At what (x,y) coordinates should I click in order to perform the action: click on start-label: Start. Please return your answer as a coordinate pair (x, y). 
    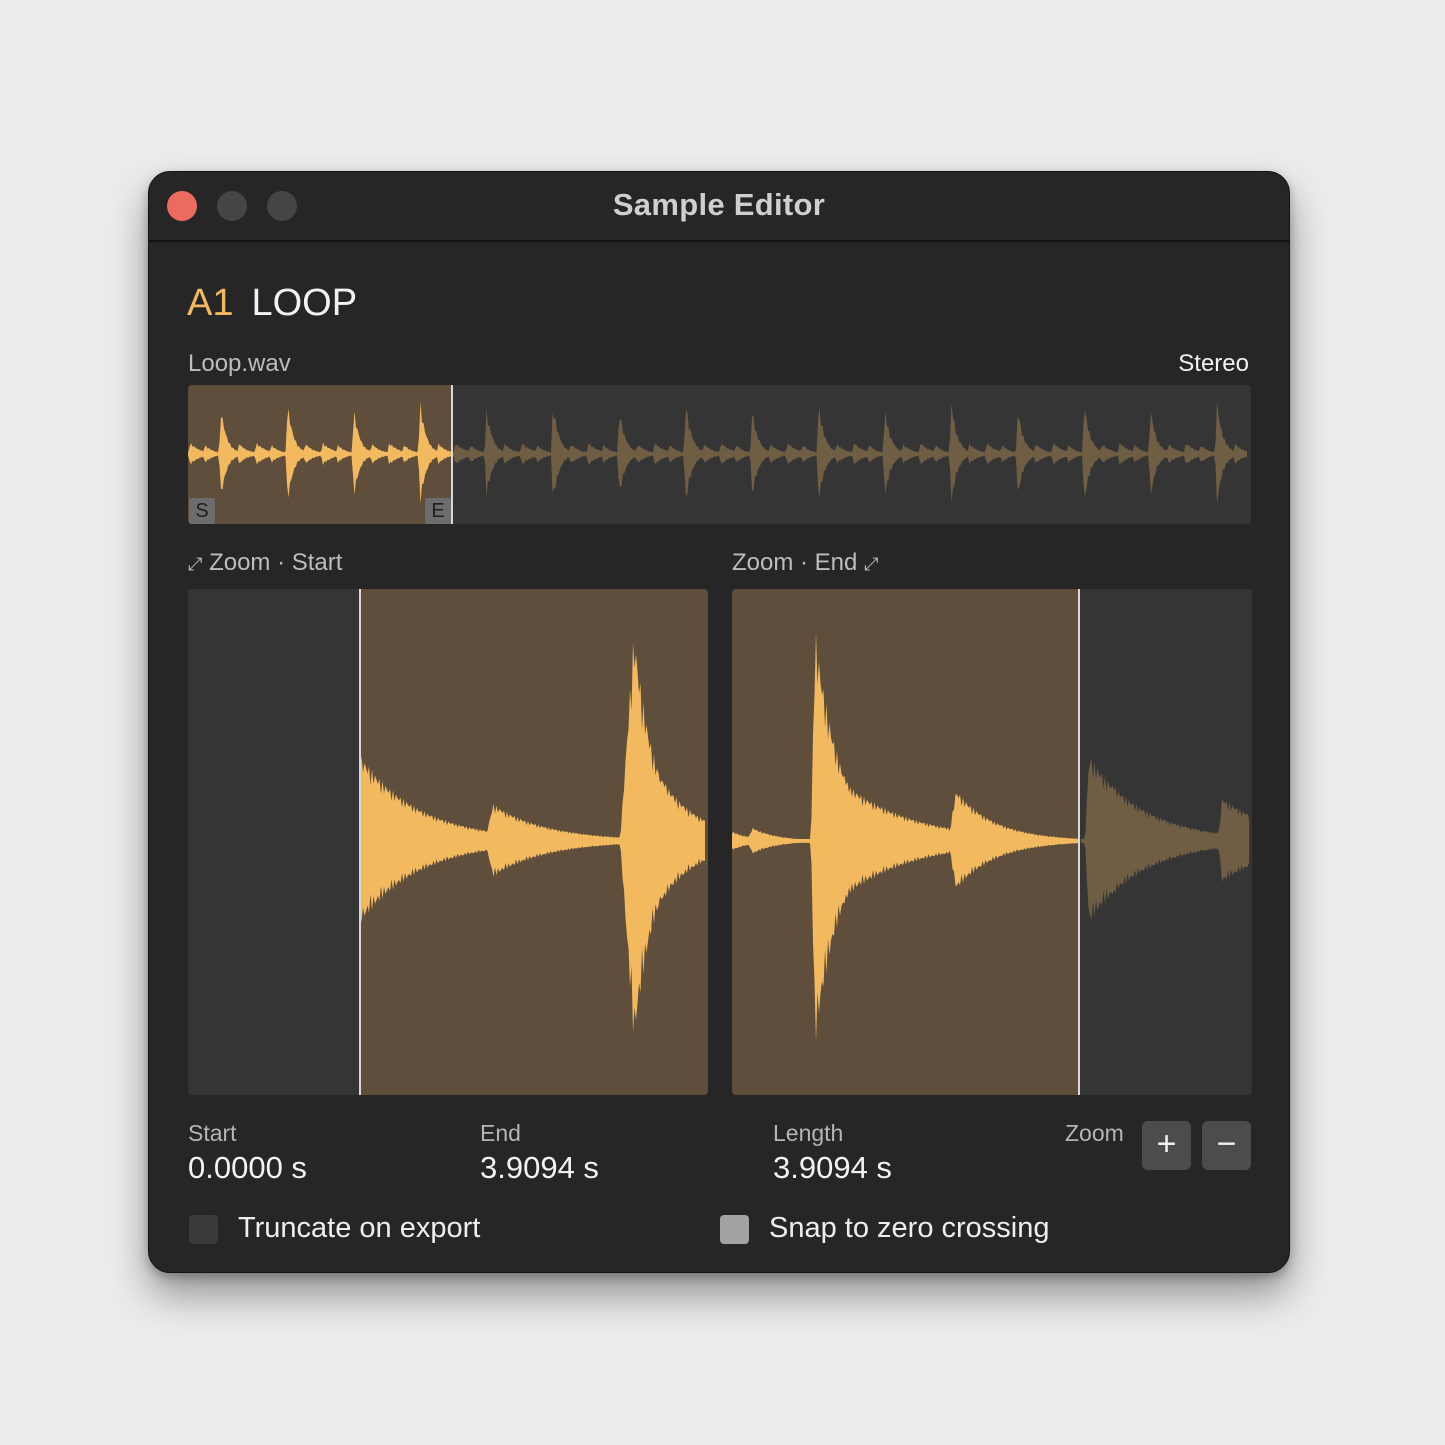
    Looking at the image, I should click on (212, 1133).